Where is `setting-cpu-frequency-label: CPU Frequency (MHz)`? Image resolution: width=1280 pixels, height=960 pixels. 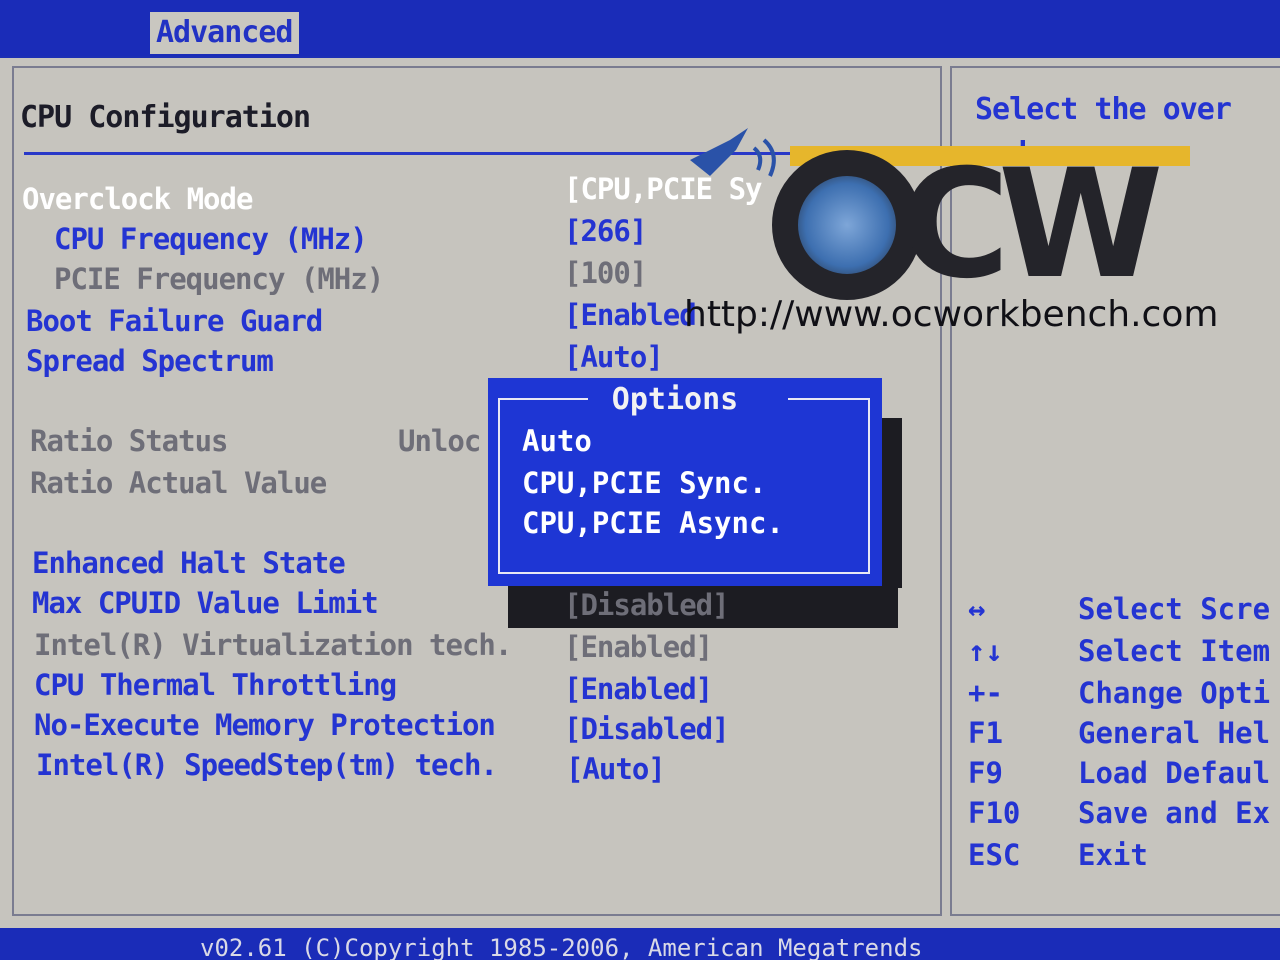
setting-cpu-frequency-label: CPU Frequency (MHz) is located at coordinates (211, 239).